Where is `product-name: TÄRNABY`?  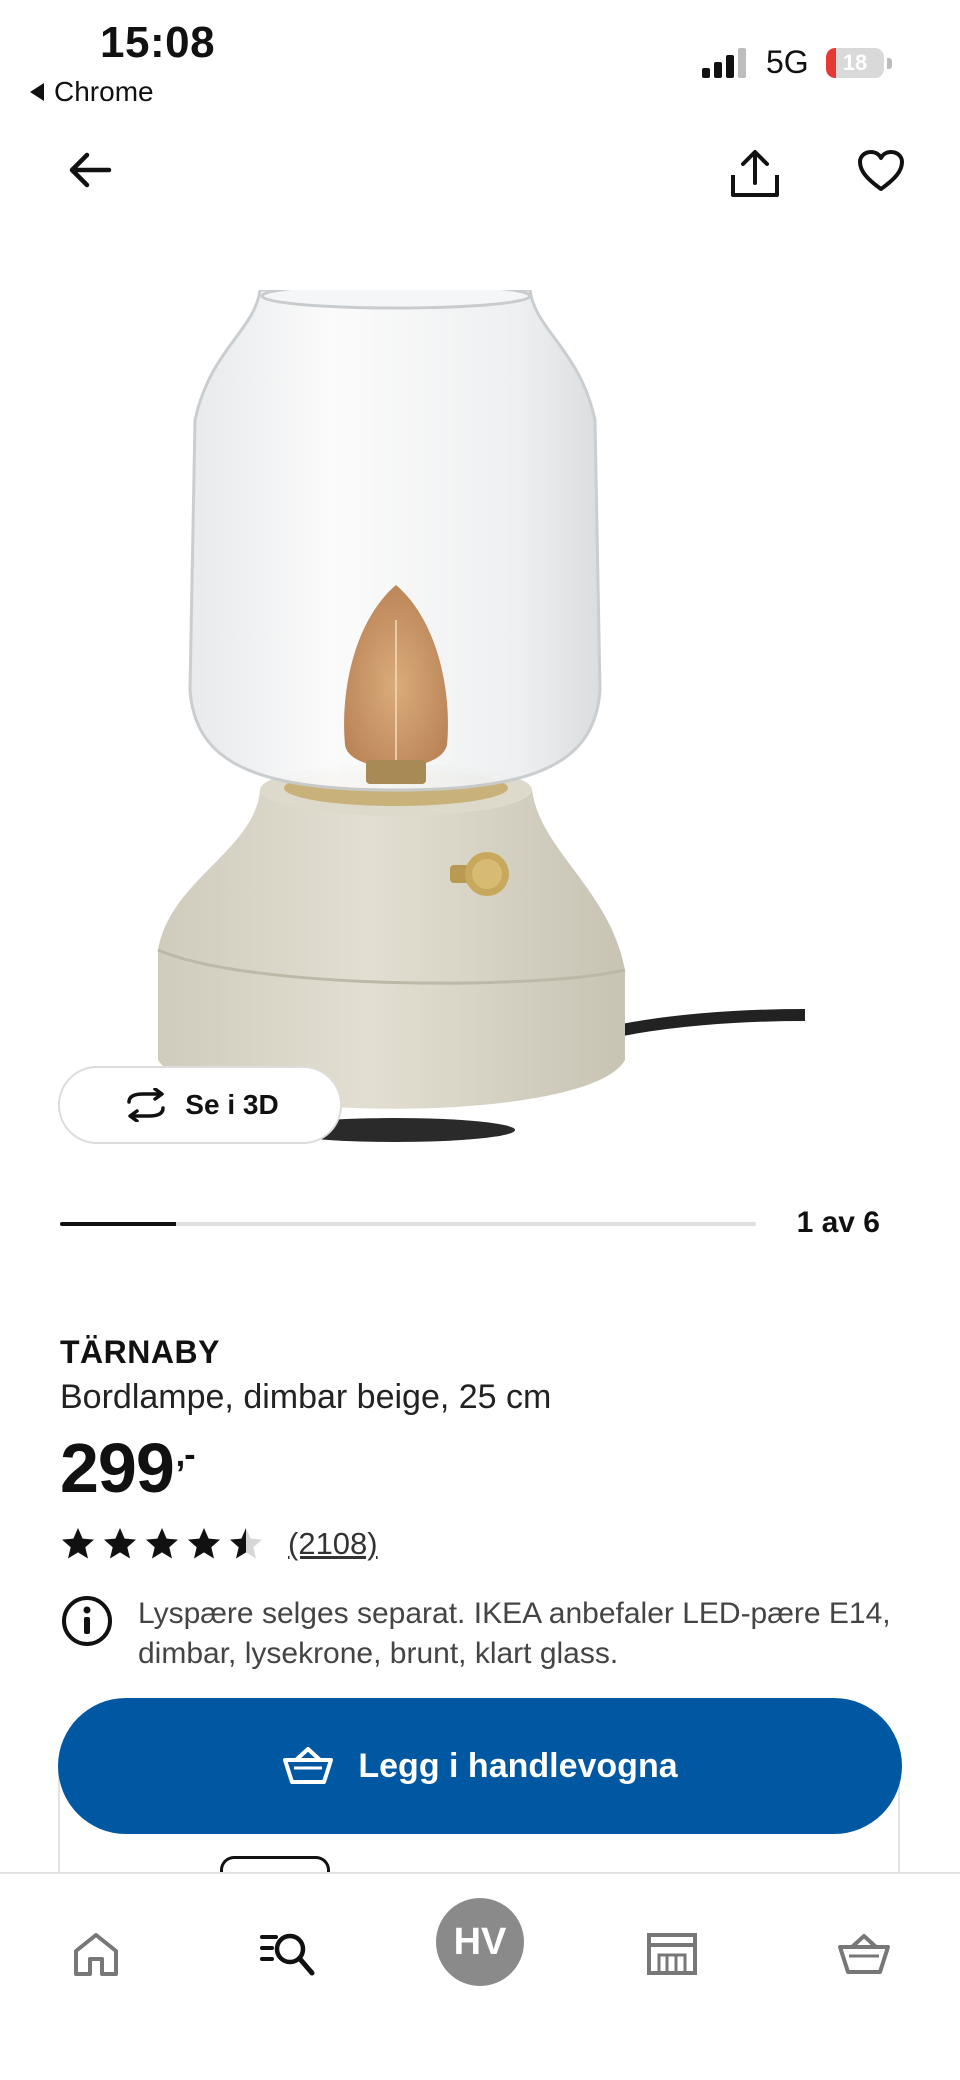 product-name: TÄRNABY is located at coordinates (140, 1352).